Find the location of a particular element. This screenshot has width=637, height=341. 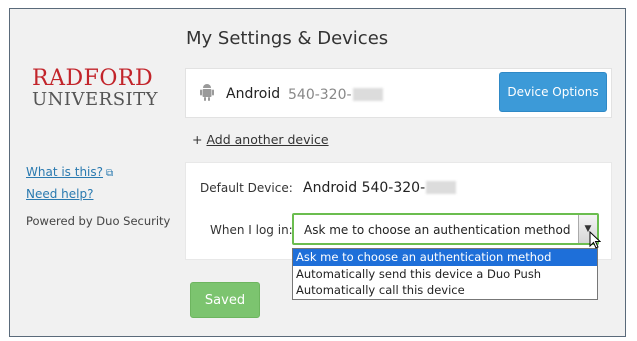

device-number: 540-320- is located at coordinates (335, 95).